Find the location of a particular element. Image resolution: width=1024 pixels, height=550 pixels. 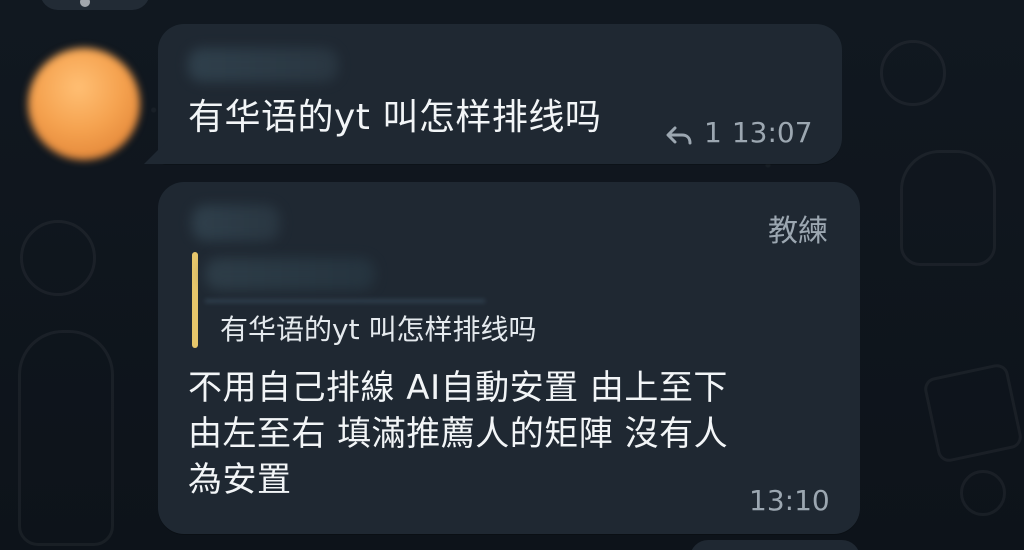

message-line: 不用自己排線 AI自動安置 由上至下 is located at coordinates (458, 388).